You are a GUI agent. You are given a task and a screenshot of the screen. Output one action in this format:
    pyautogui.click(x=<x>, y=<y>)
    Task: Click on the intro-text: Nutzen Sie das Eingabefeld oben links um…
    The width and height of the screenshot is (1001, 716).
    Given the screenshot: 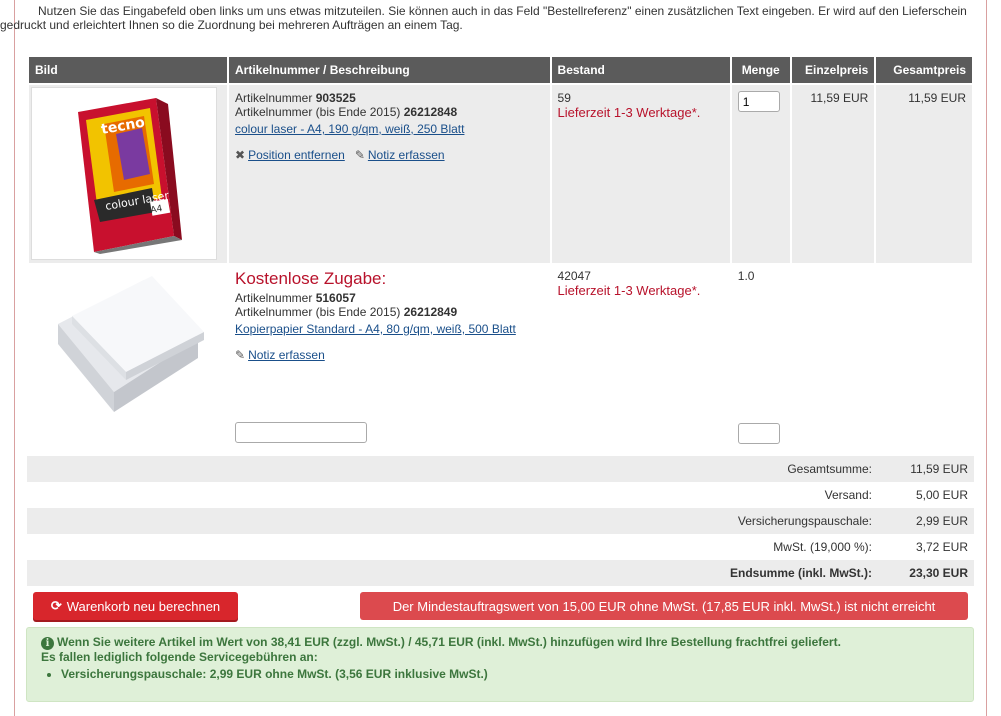 What is the action you would take?
    pyautogui.click(x=493, y=18)
    